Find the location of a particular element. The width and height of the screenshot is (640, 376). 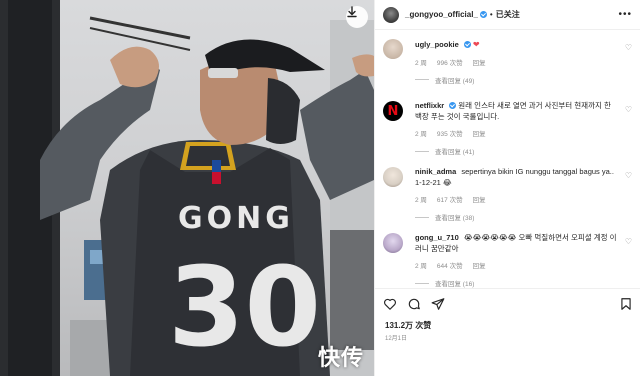

comment-likes: 935 次赞 is located at coordinates (450, 133).